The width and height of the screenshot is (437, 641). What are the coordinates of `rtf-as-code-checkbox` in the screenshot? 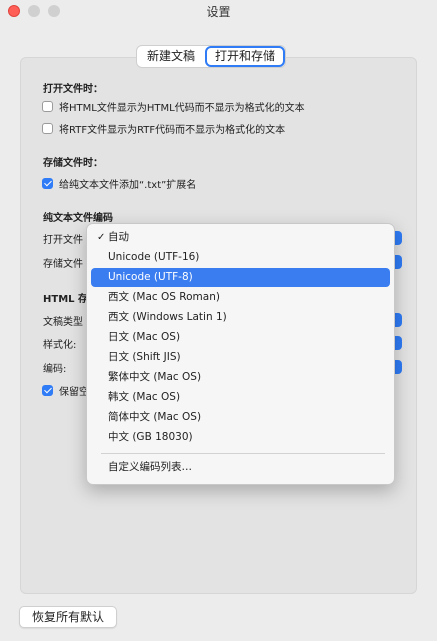 It's located at (47, 128).